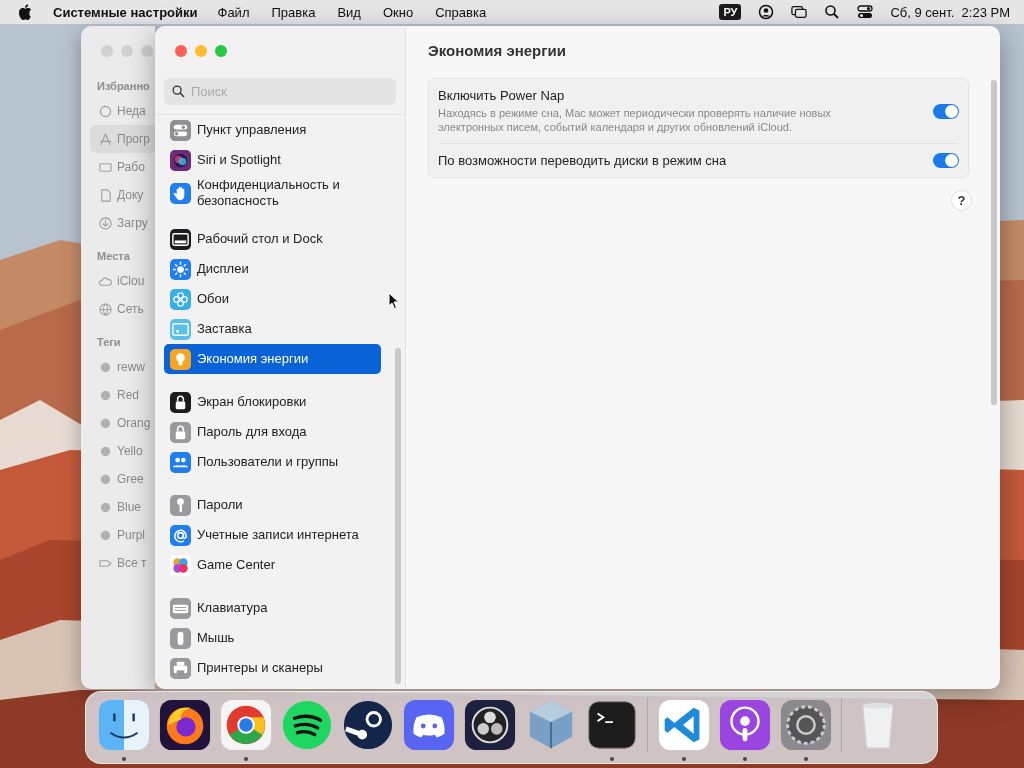 This screenshot has height=768, width=1024. Describe the element at coordinates (233, 12) in the screenshot. I see `menu-item: Файл` at that location.